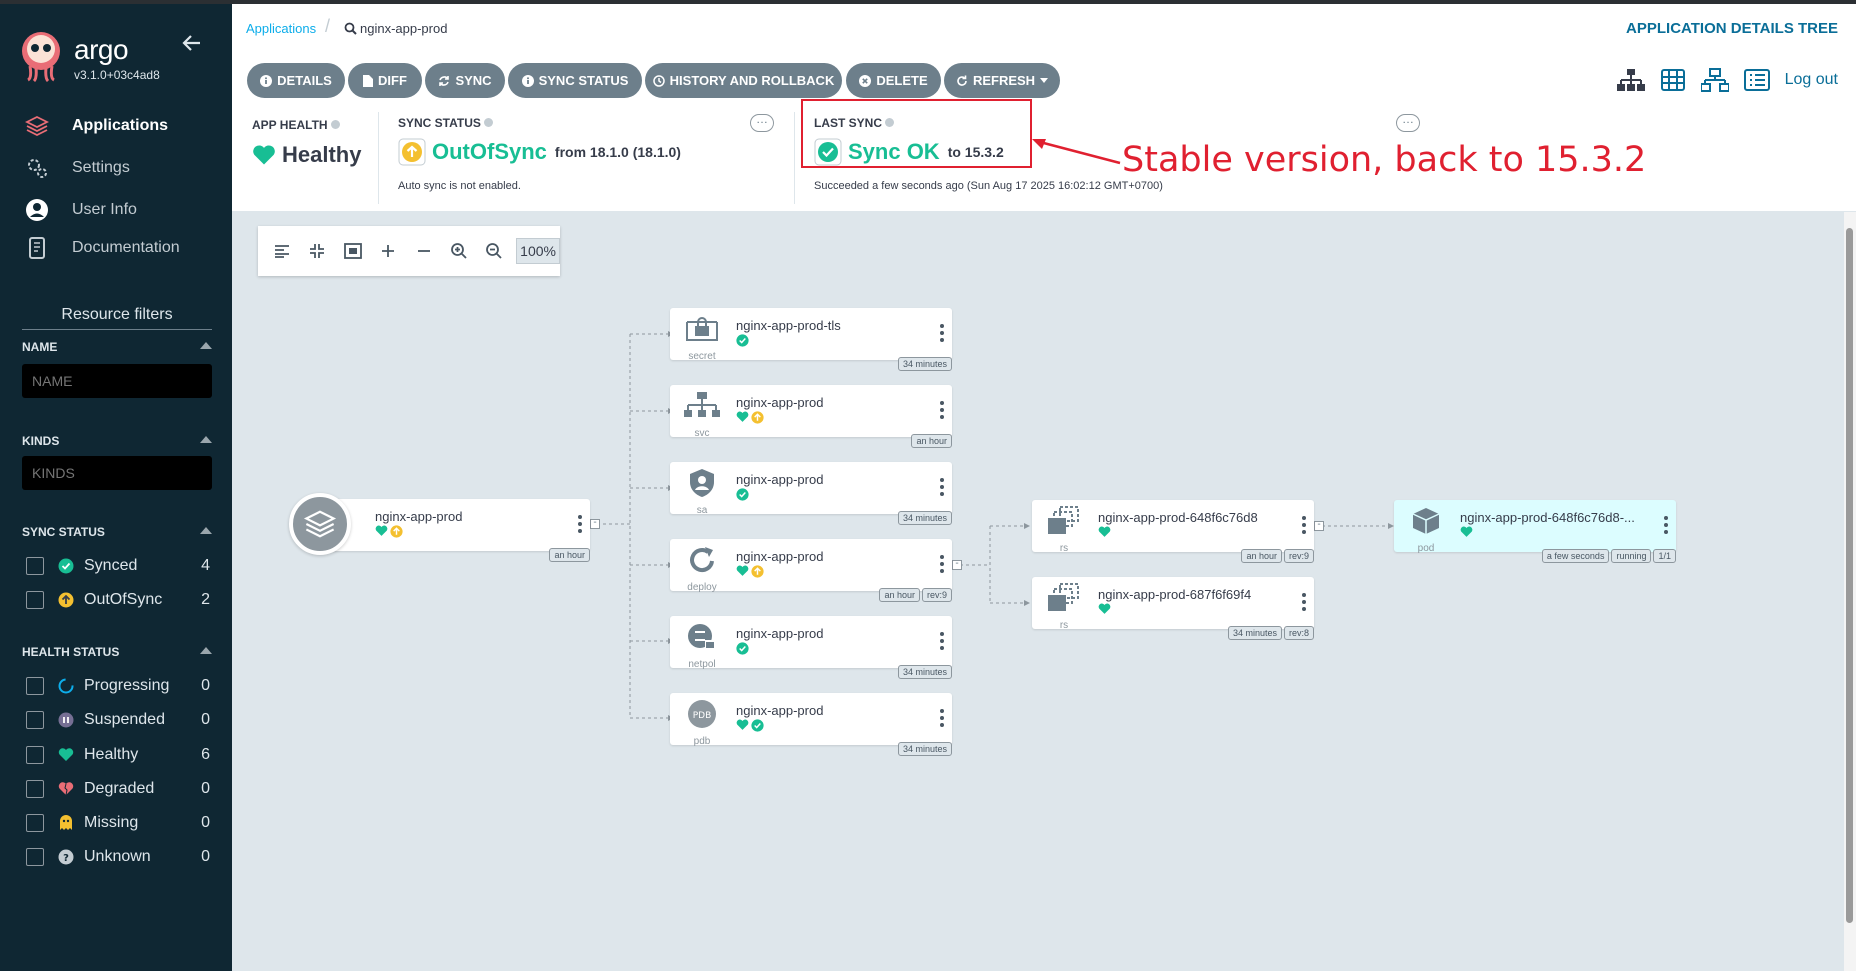 The height and width of the screenshot is (971, 1856). What do you see at coordinates (811, 724) in the screenshot?
I see `resource-node-pdb: PDB pdb nginx-app-prod 34 minutes` at bounding box center [811, 724].